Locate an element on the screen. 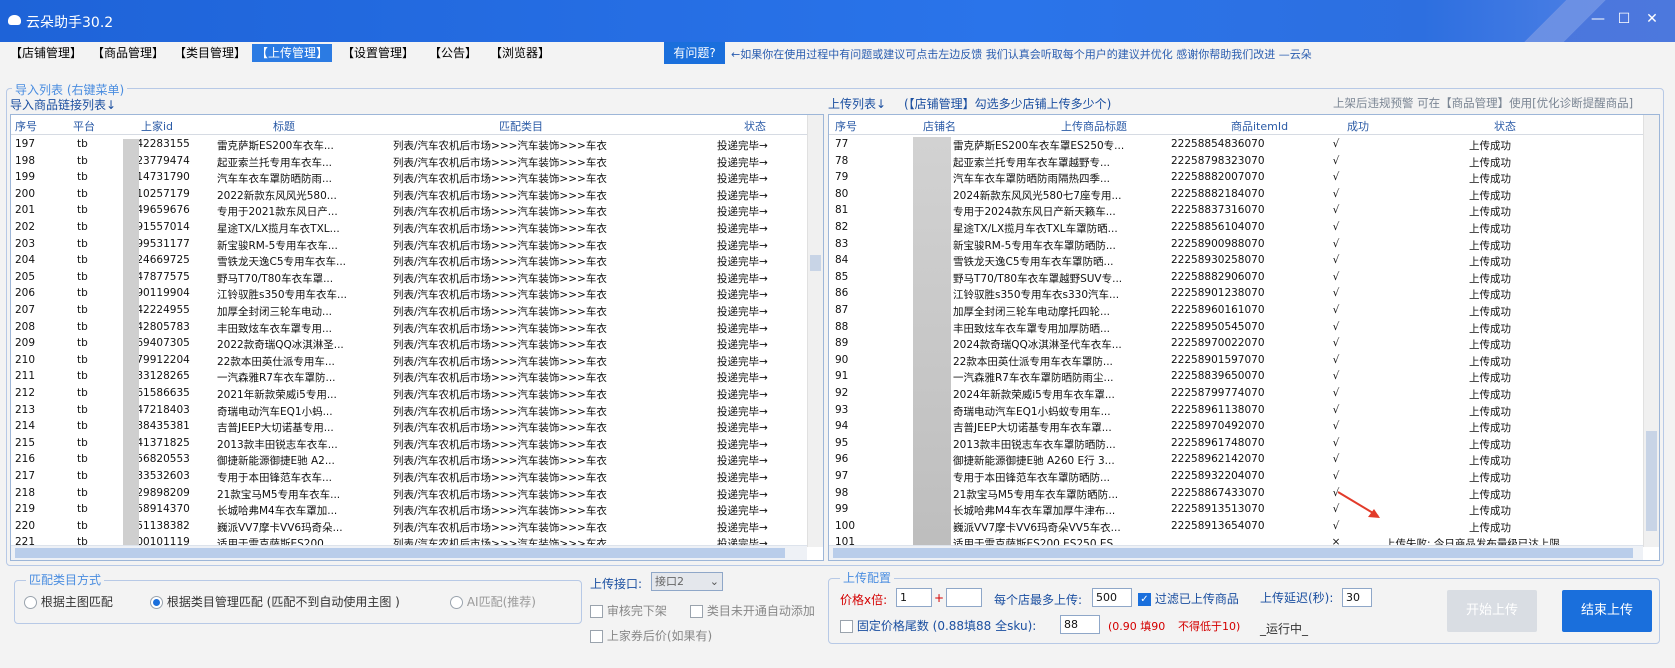 The width and height of the screenshot is (1675, 668). col-header: 匹配类目 is located at coordinates (521, 126).